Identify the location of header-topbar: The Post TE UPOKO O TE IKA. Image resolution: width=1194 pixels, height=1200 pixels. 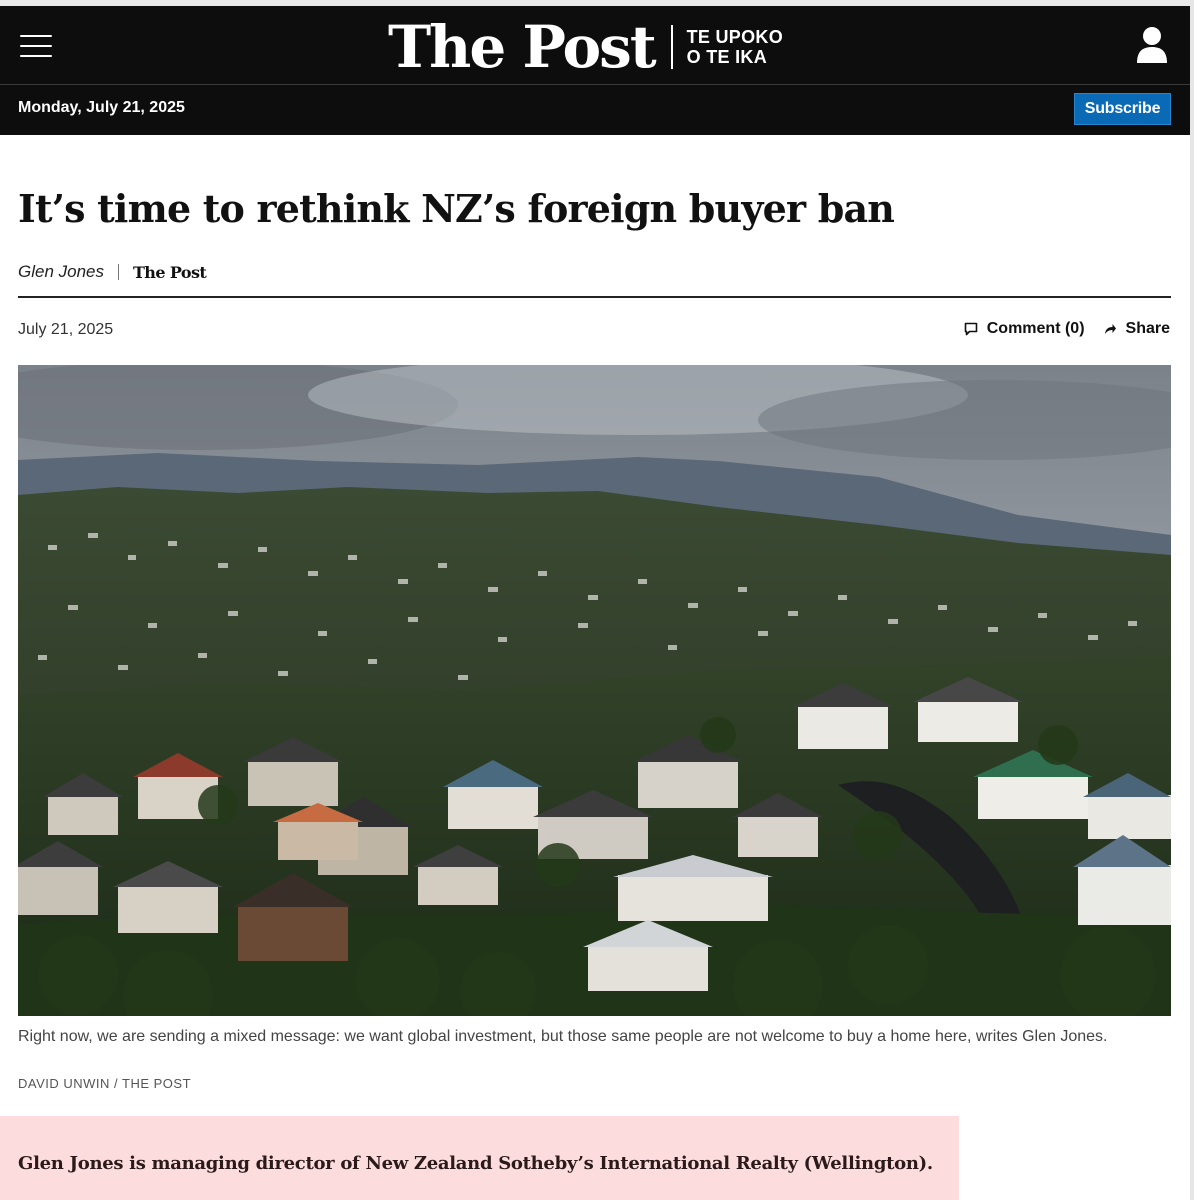
(595, 45).